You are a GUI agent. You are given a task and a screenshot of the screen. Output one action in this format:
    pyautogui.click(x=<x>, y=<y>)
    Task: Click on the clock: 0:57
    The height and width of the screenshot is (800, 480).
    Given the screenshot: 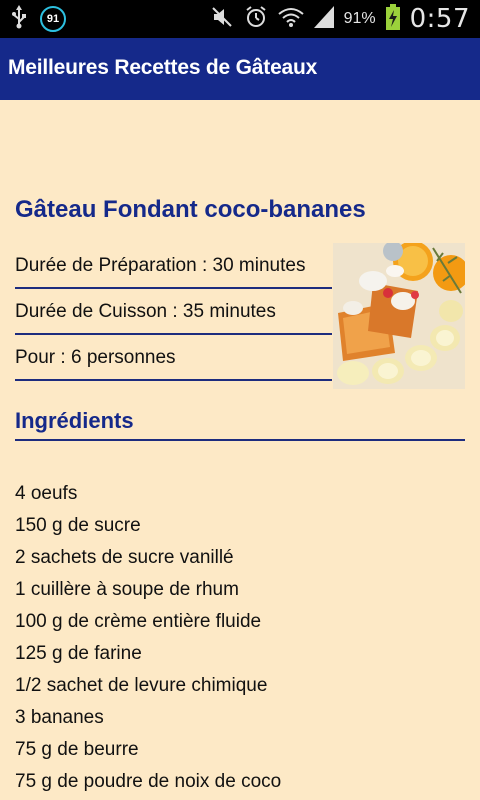 What is the action you would take?
    pyautogui.click(x=439, y=19)
    